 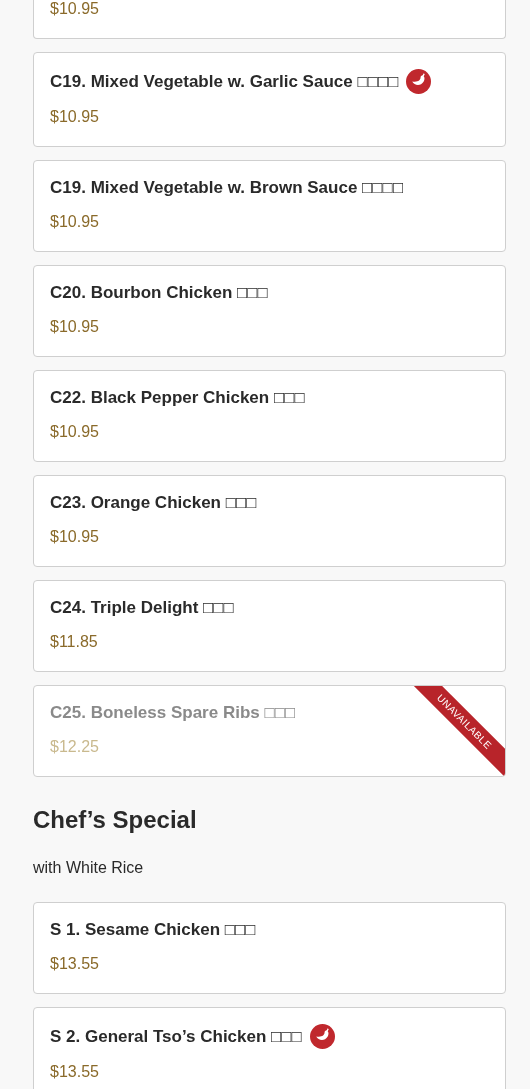 I want to click on menu-item-card: C22. Black Pepper Chicken □□□ $10.95, so click(x=269, y=416).